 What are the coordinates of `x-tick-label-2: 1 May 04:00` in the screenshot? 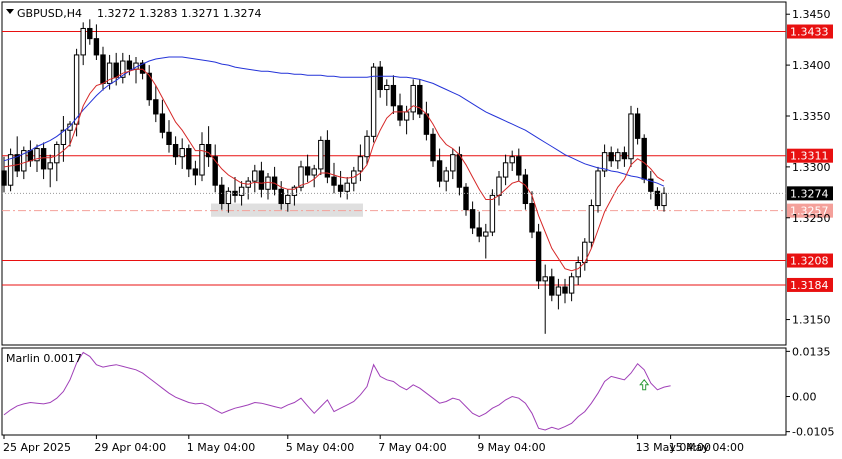 It's located at (221, 447).